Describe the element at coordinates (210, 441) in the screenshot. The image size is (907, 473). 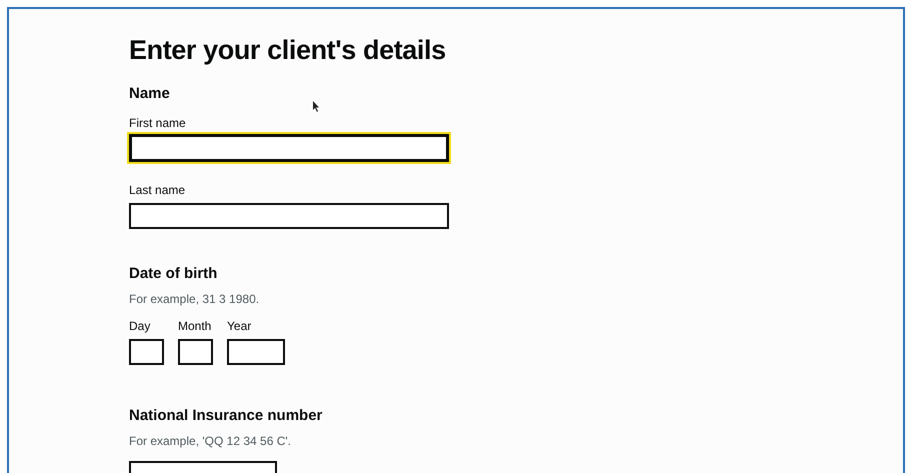
I see `hint-text: For example, 'QQ 12 34 56 C'.` at that location.